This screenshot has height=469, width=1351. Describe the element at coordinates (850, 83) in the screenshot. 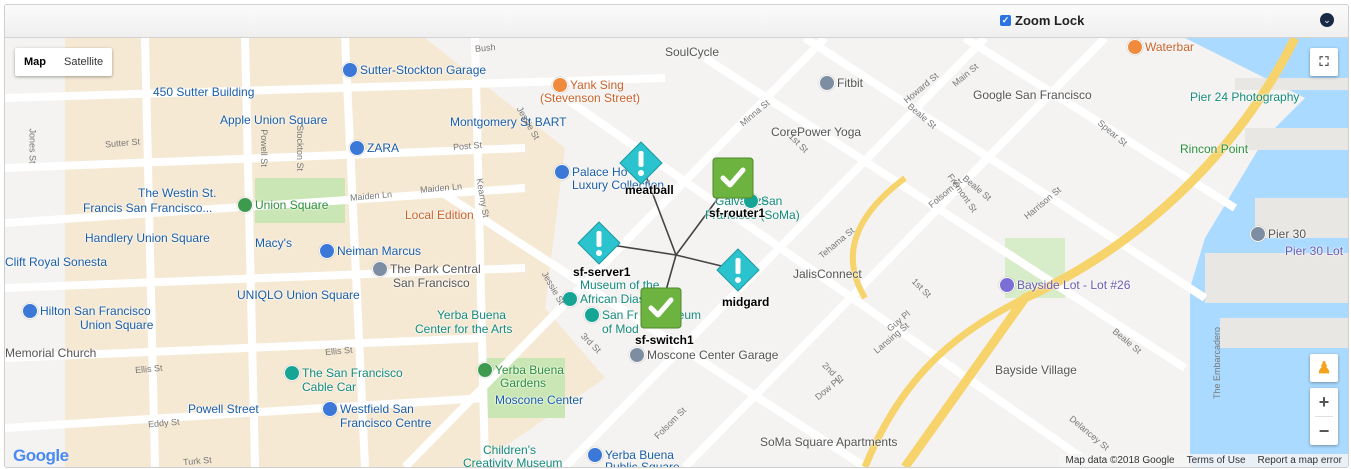

I see `place-label: Fitbit` at that location.